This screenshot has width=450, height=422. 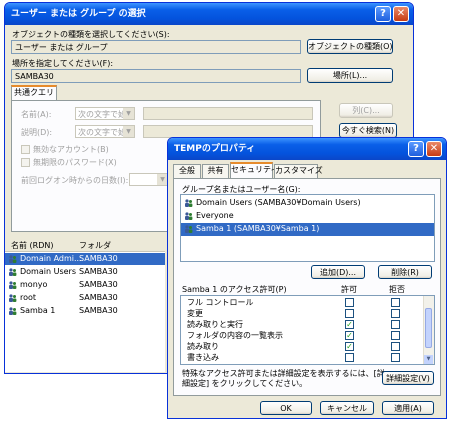 What do you see at coordinates (48, 271) in the screenshot?
I see `result-name: Domain Users` at bounding box center [48, 271].